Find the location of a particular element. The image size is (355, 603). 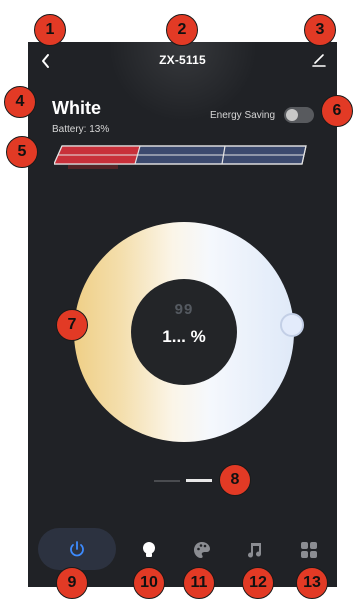

nav-palette-button is located at coordinates (202, 550).